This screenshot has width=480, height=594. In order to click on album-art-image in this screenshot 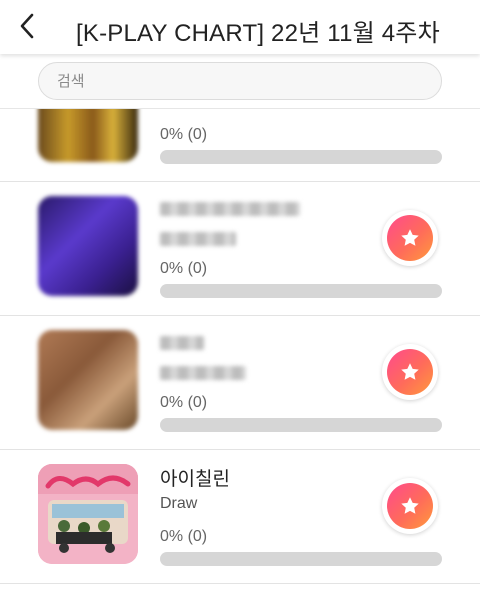, I will do `click(88, 514)`.